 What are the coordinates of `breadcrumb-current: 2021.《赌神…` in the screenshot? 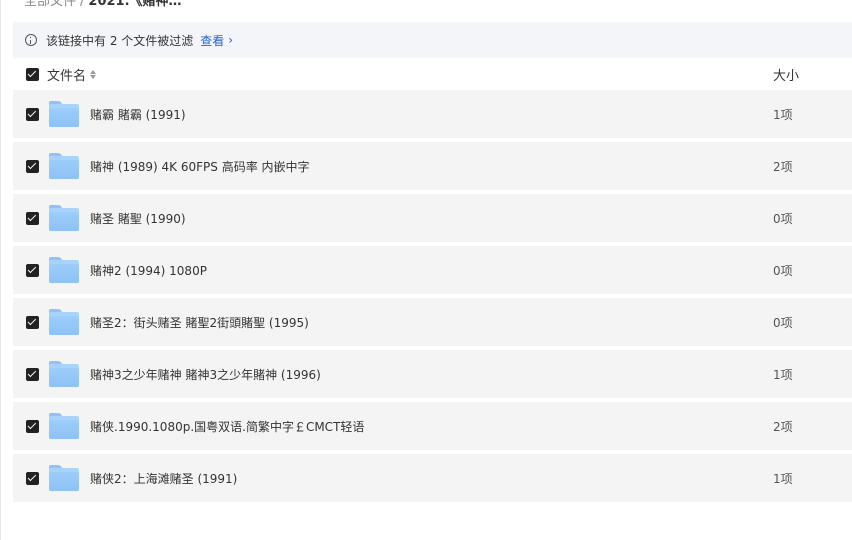 It's located at (135, 4).